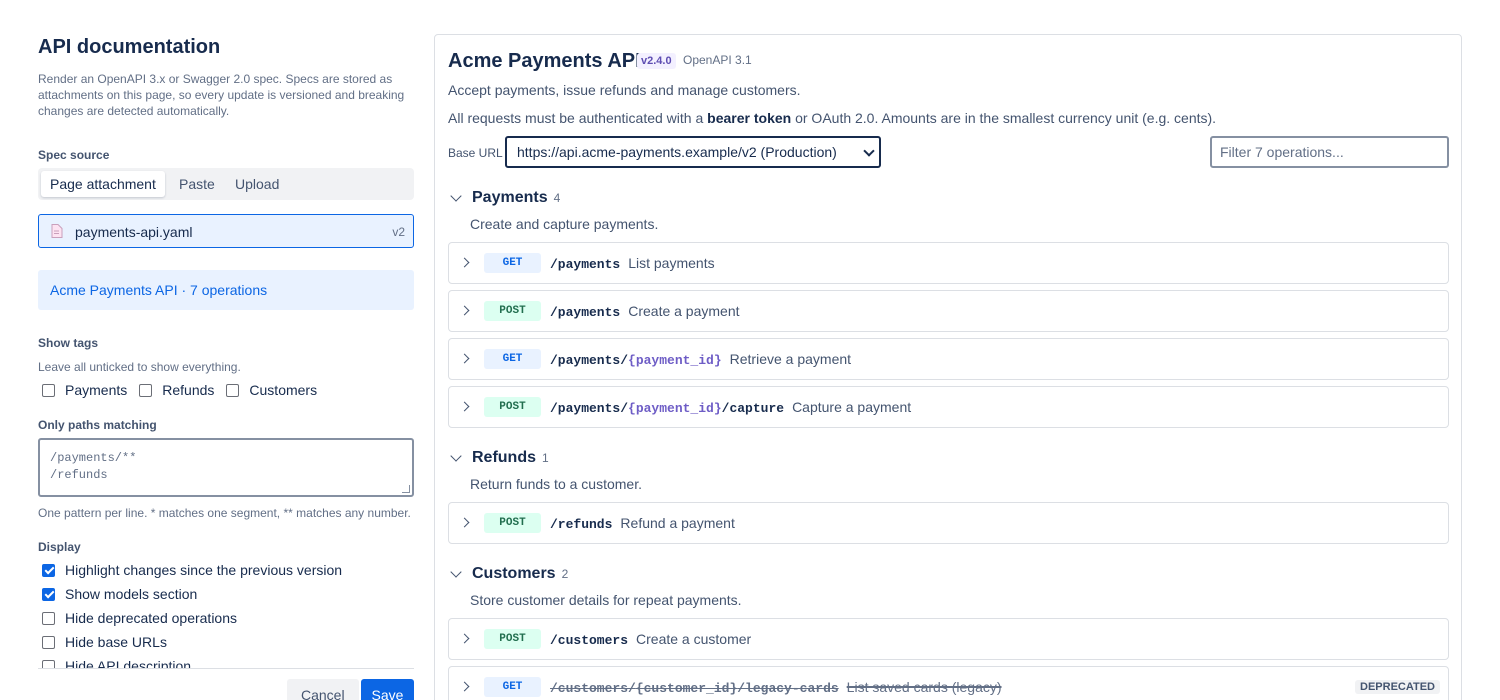 This screenshot has height=700, width=1500. What do you see at coordinates (323, 689) in the screenshot?
I see `cancel-button: Cancel` at bounding box center [323, 689].